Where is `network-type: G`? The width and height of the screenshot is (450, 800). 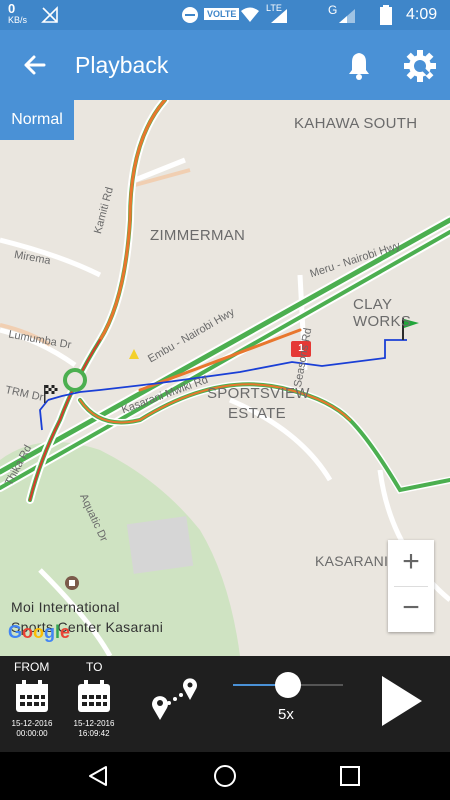
network-type: G is located at coordinates (333, 10).